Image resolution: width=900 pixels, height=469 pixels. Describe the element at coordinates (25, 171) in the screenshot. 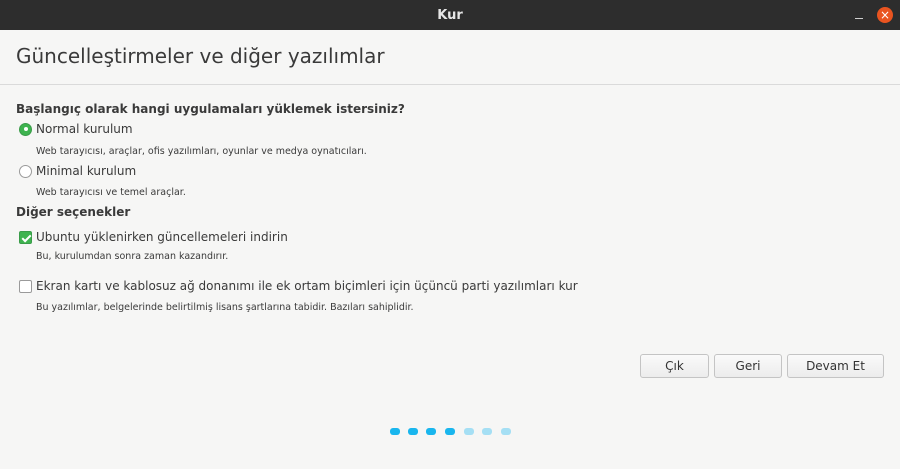

I see `radio-unselected-icon` at that location.